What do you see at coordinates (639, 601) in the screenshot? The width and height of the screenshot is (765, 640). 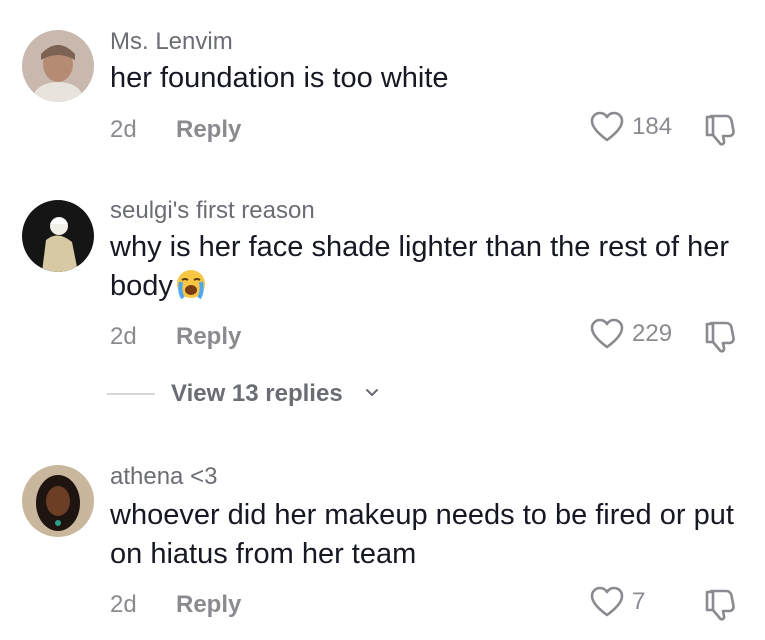 I see `like-count: 7` at bounding box center [639, 601].